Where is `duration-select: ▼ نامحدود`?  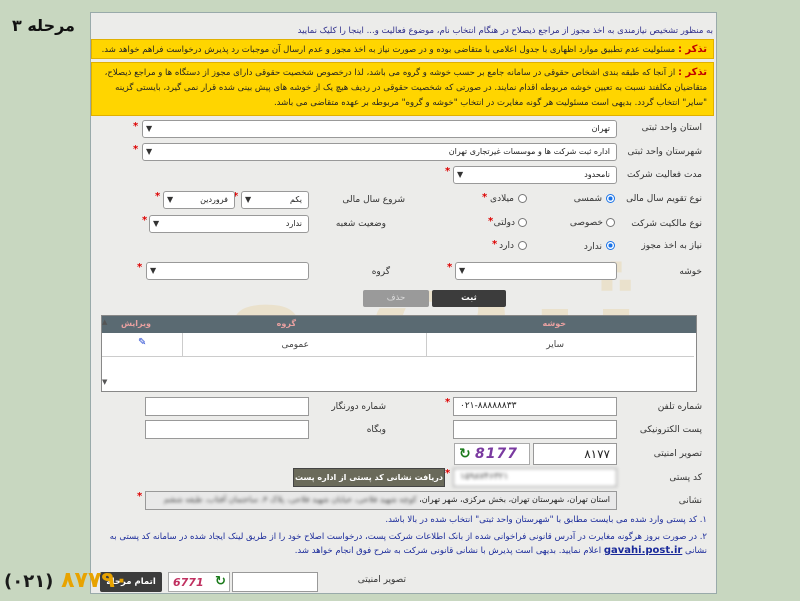 duration-select: ▼ نامحدود is located at coordinates (535, 175).